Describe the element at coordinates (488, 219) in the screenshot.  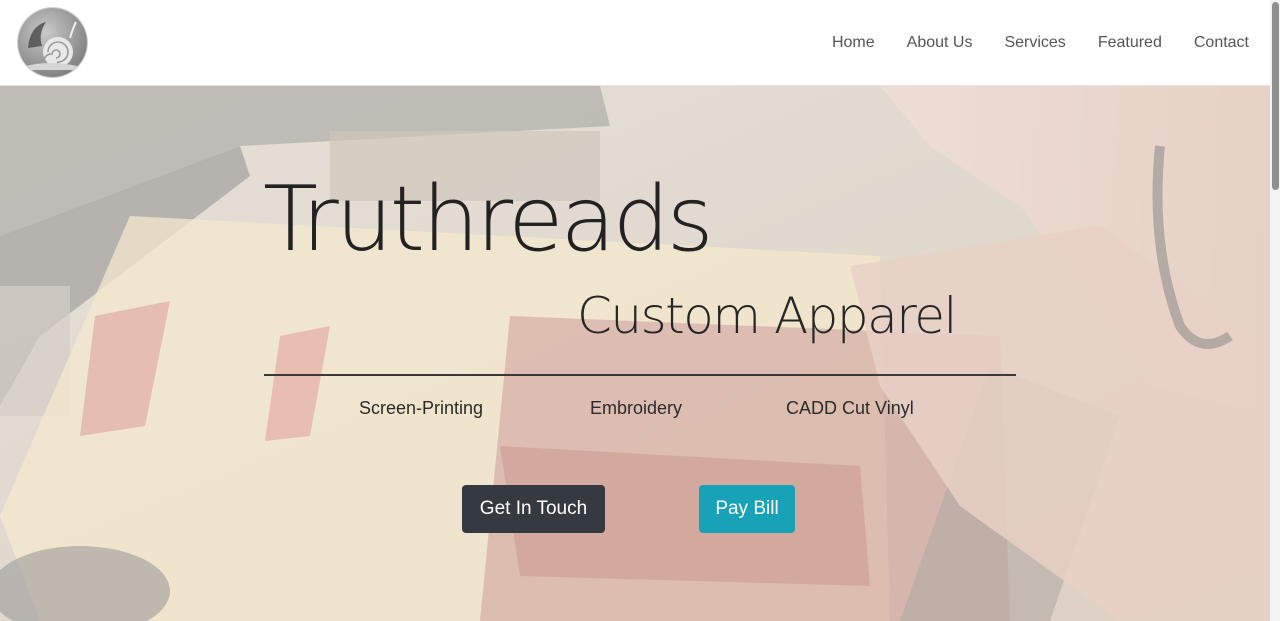
I see `hero-title: Truthreads` at that location.